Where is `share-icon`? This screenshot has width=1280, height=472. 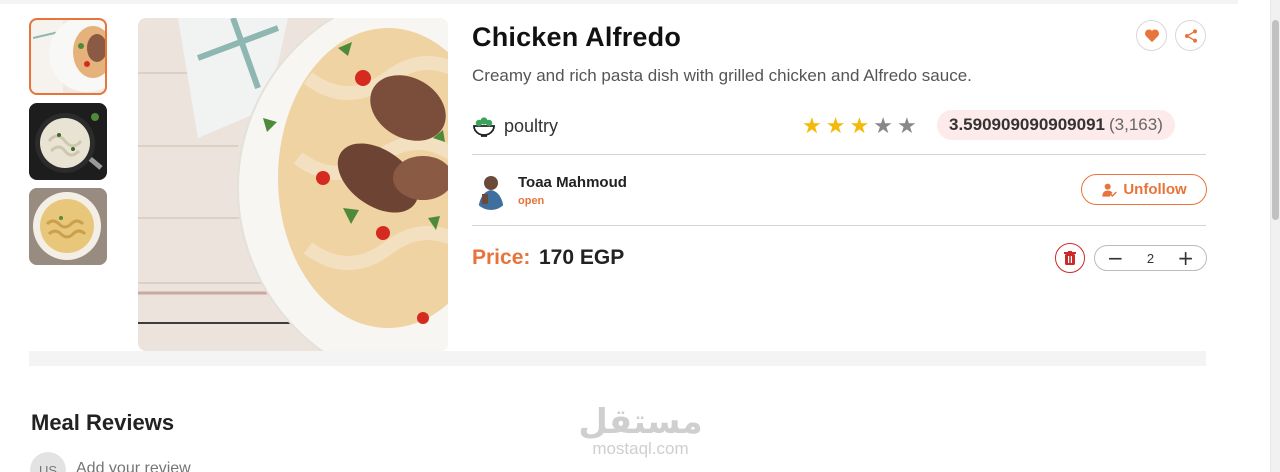
share-icon is located at coordinates (1190, 35).